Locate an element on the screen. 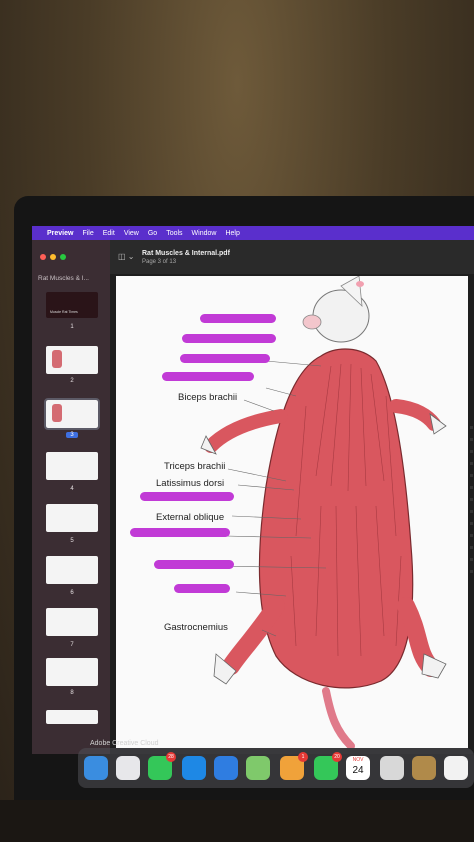  menu-go: Go is located at coordinates (152, 233).